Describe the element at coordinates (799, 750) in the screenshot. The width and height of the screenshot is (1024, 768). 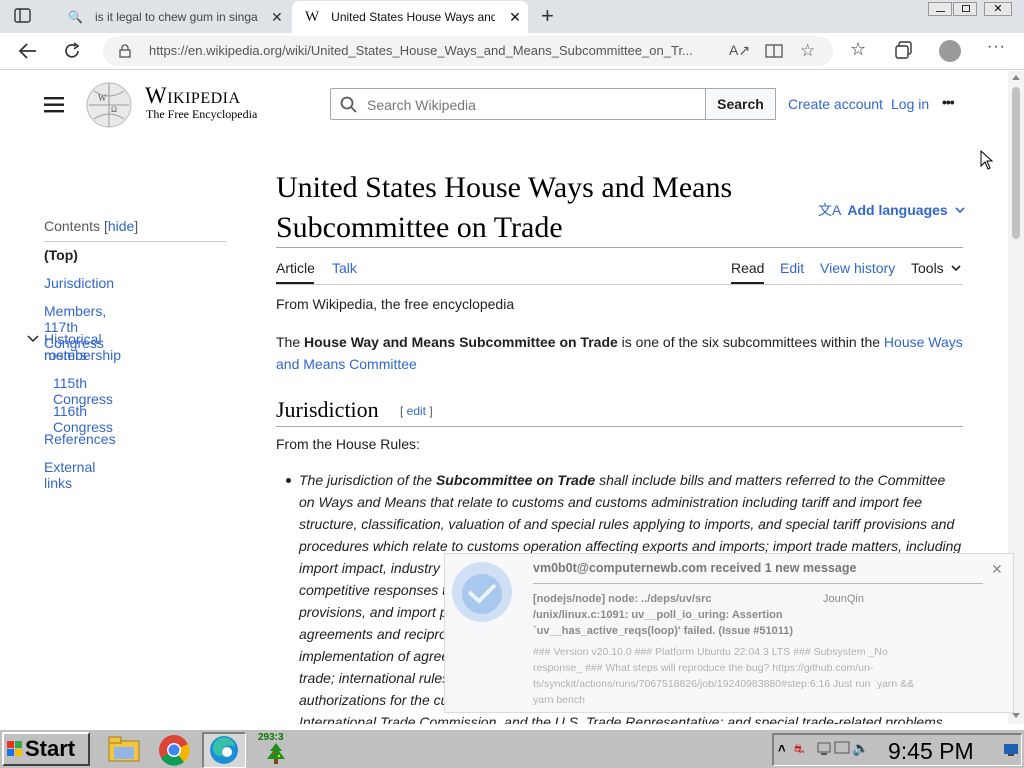
I see `tray-security-icon: ⛐` at that location.